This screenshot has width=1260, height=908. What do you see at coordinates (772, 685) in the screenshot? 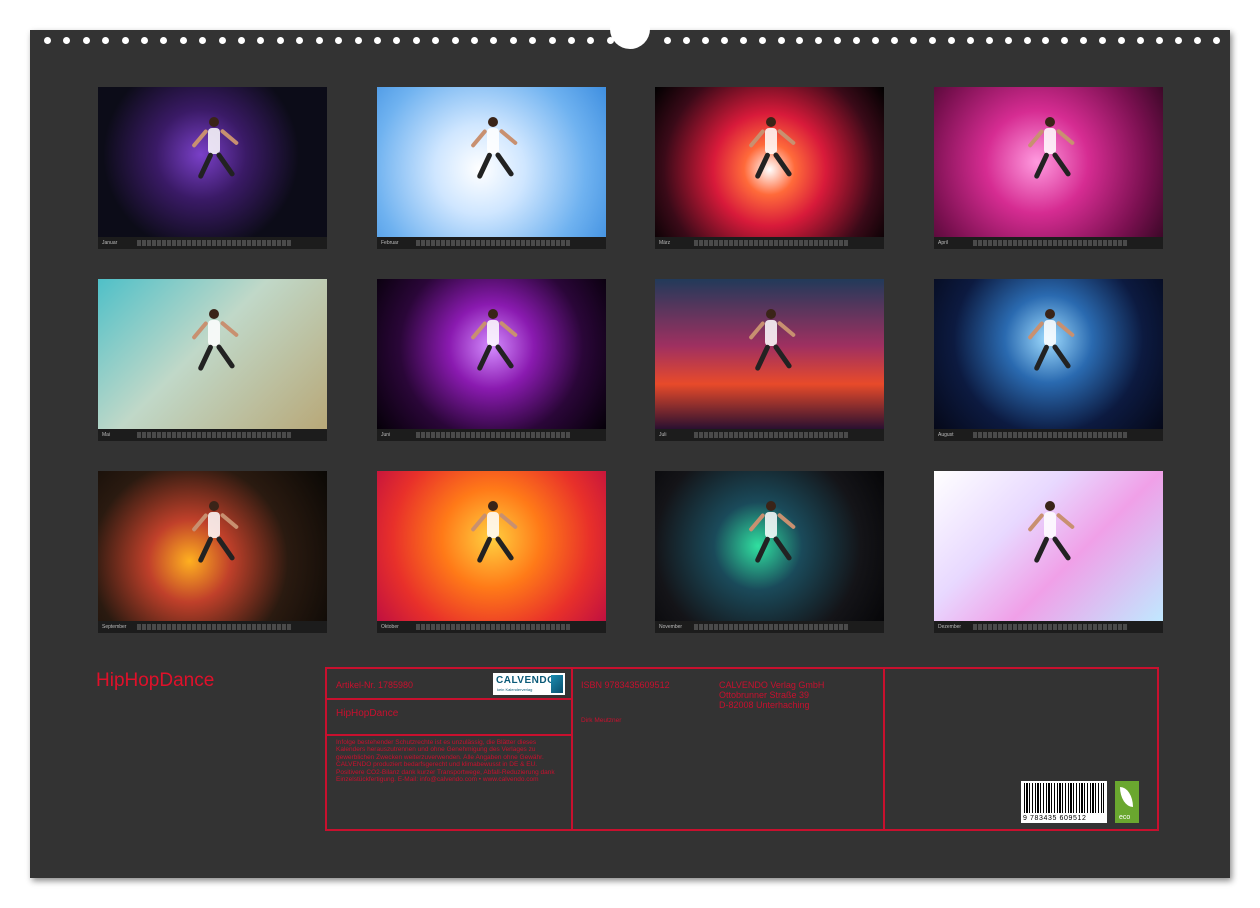
I see `publisher-line: CALVENDO Verlag GmbH` at bounding box center [772, 685].